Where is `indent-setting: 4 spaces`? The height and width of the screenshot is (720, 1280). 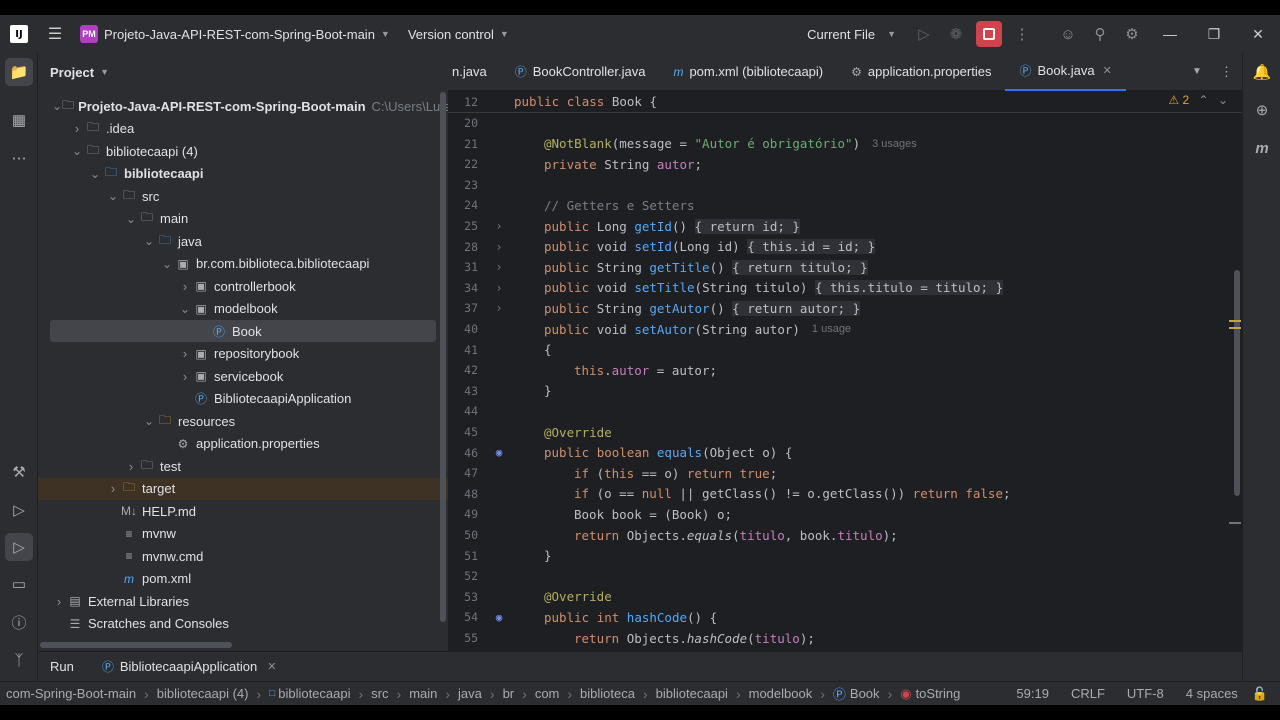 indent-setting: 4 spaces is located at coordinates (1212, 693).